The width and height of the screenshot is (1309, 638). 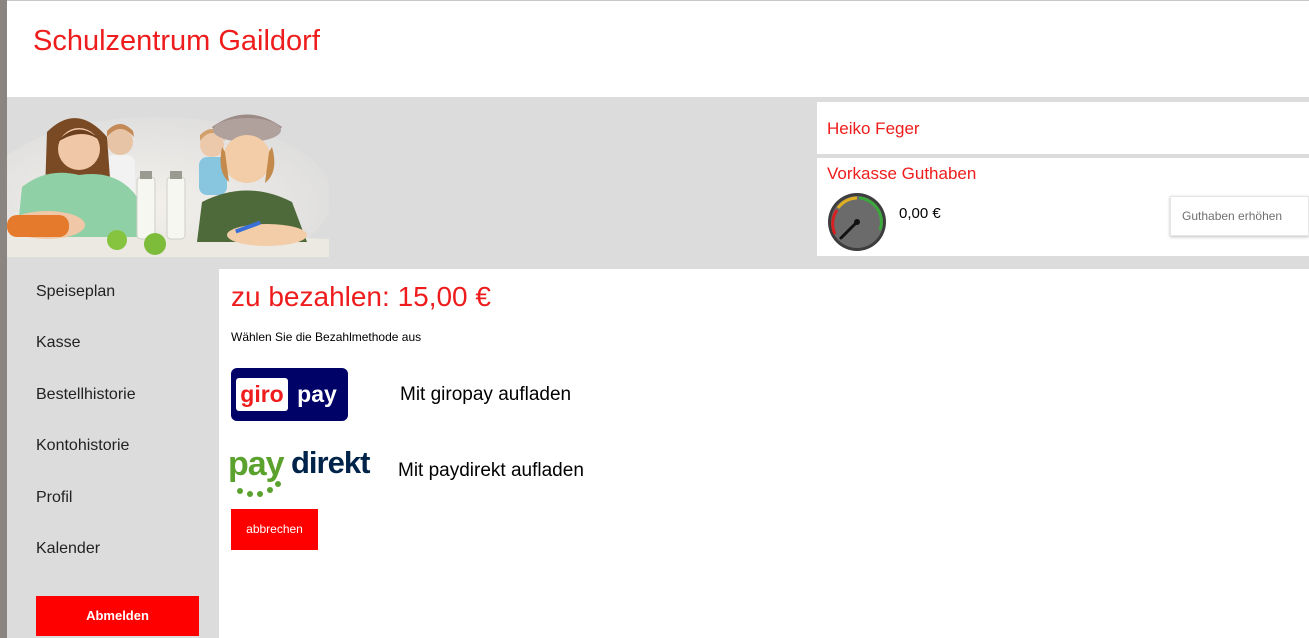 I want to click on balance-title: Vorkasse Guthaben, so click(x=902, y=173).